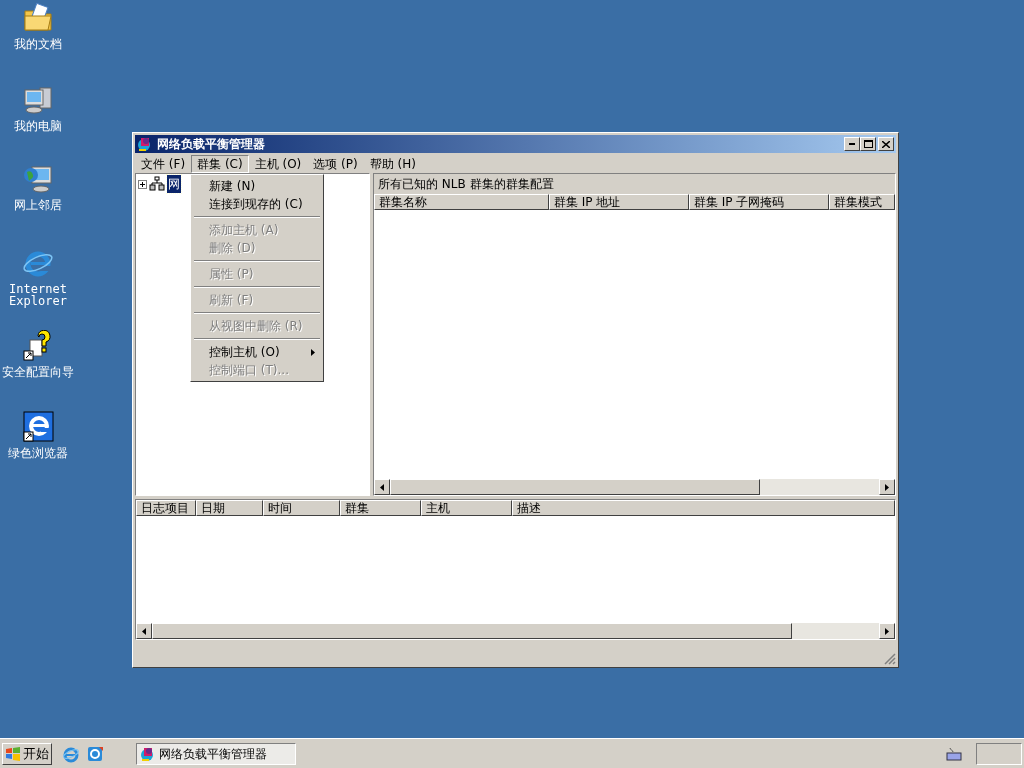  Describe the element at coordinates (38, 18) in the screenshot. I see `folder-icon` at that location.